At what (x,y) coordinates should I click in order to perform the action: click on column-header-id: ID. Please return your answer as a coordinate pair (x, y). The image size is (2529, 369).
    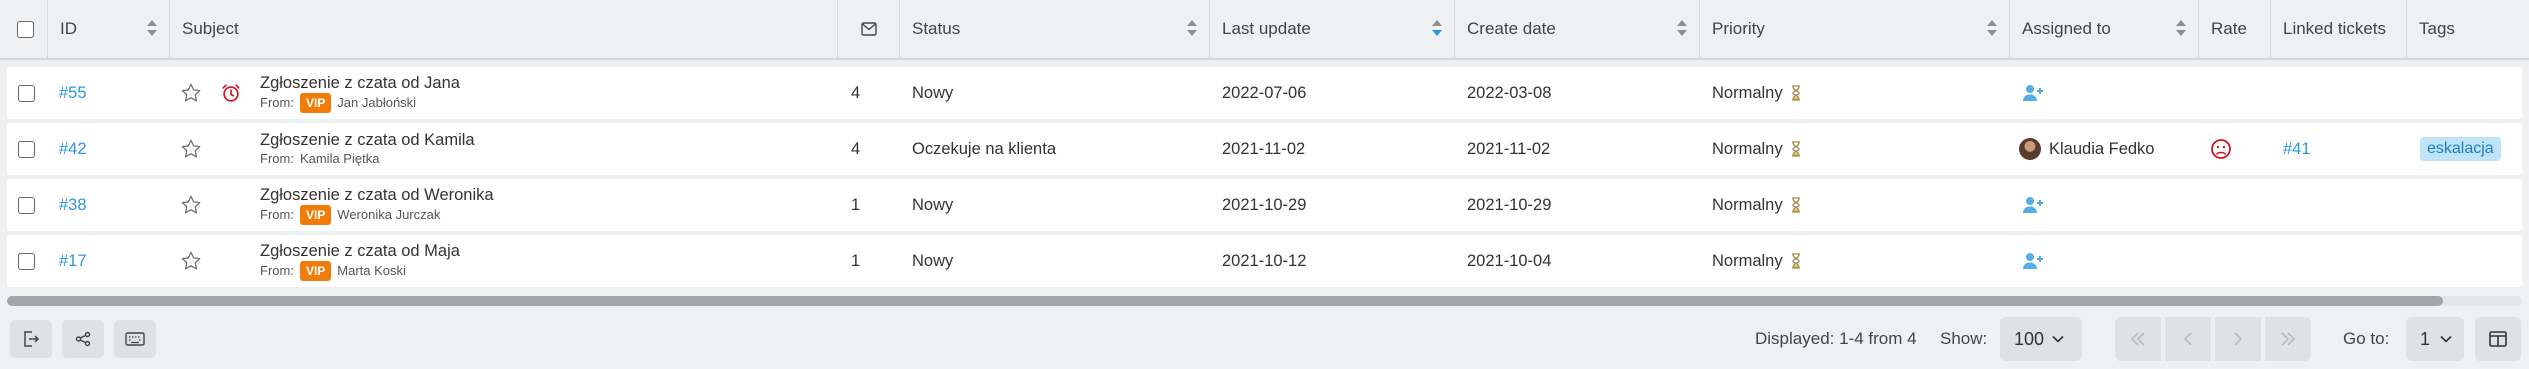
    Looking at the image, I should click on (109, 29).